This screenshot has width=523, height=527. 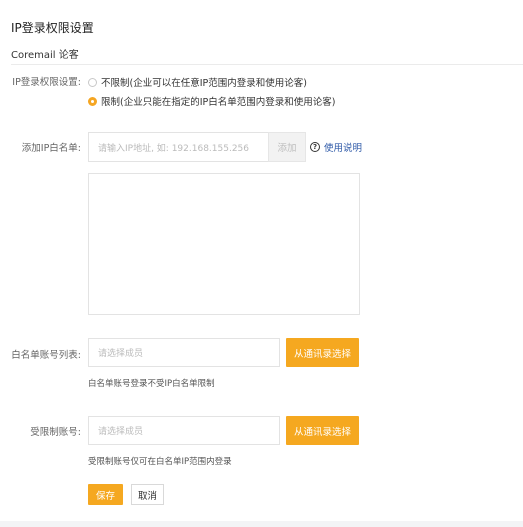 I want to click on radio-option-label: 限制(企业只能在指定的IP白名单范围内登录和使用论客), so click(x=218, y=102).